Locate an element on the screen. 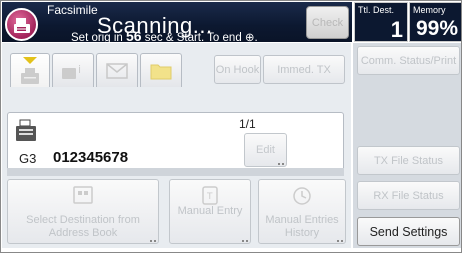 This screenshot has height=253, width=462. app-title: Facsimile is located at coordinates (72, 10).